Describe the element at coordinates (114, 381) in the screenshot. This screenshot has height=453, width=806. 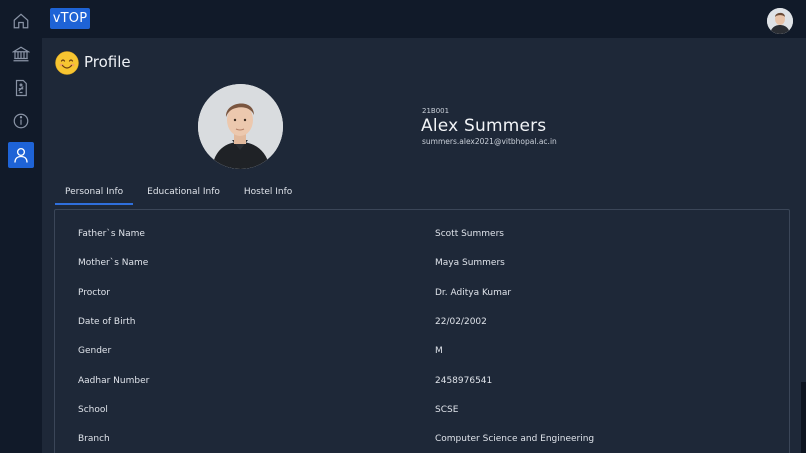
I see `field-label: Aadhar Number` at that location.